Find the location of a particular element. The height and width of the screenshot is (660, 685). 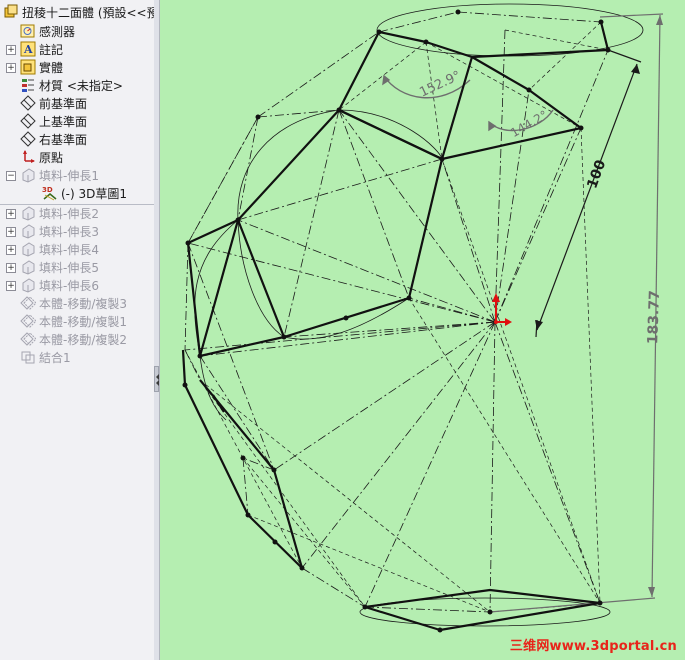

tree-item-label: 原點 is located at coordinates (51, 157).